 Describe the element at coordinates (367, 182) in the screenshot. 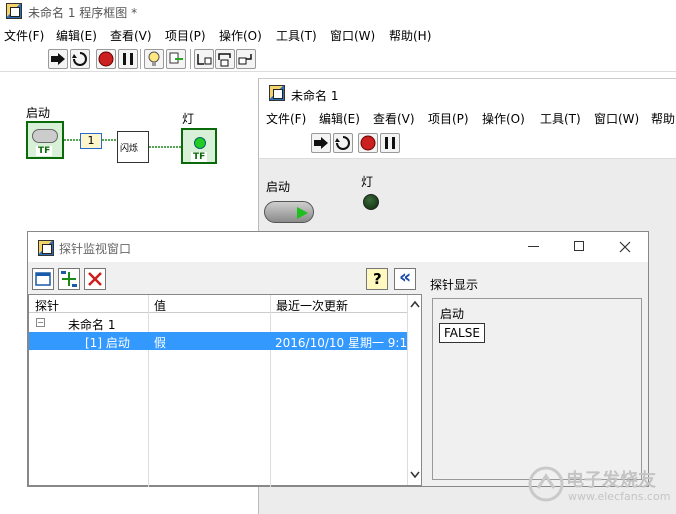

I see `lamp-label: 灯` at that location.